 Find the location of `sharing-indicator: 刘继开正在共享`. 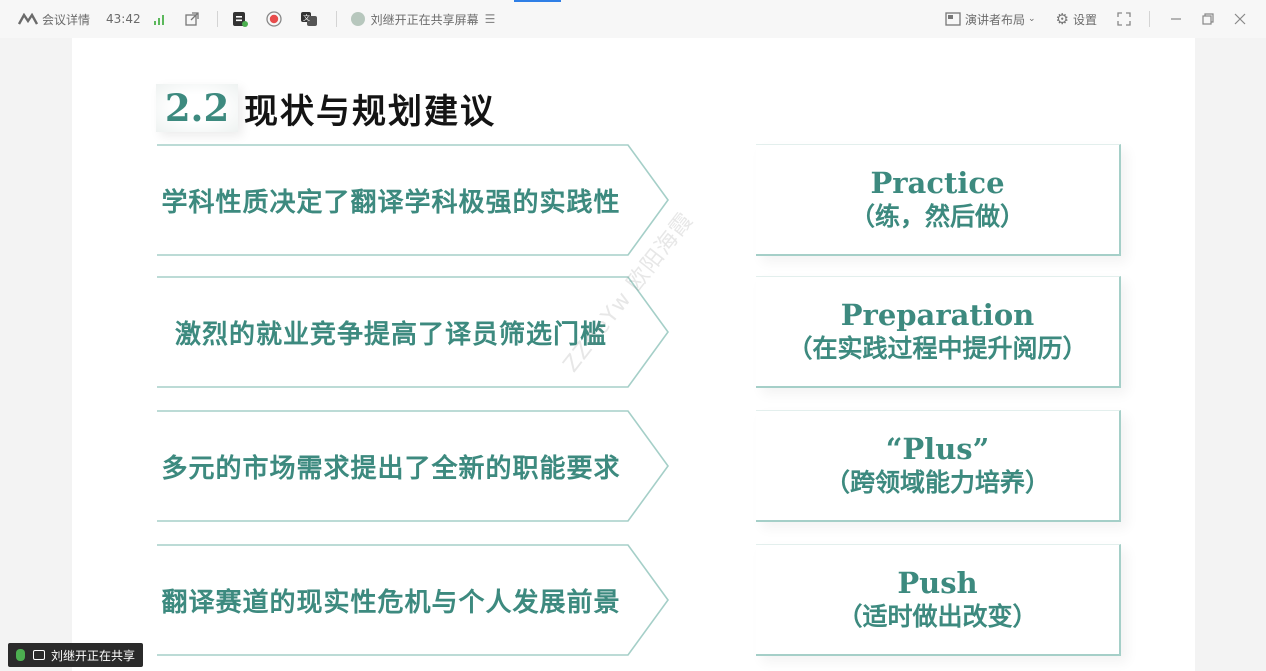

sharing-indicator: 刘继开正在共享 is located at coordinates (76, 655).